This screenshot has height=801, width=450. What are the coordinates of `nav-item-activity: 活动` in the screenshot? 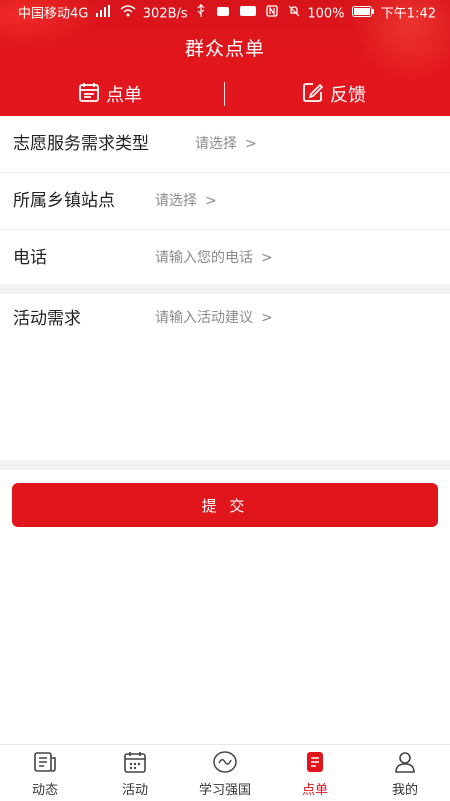 It's located at (135, 773).